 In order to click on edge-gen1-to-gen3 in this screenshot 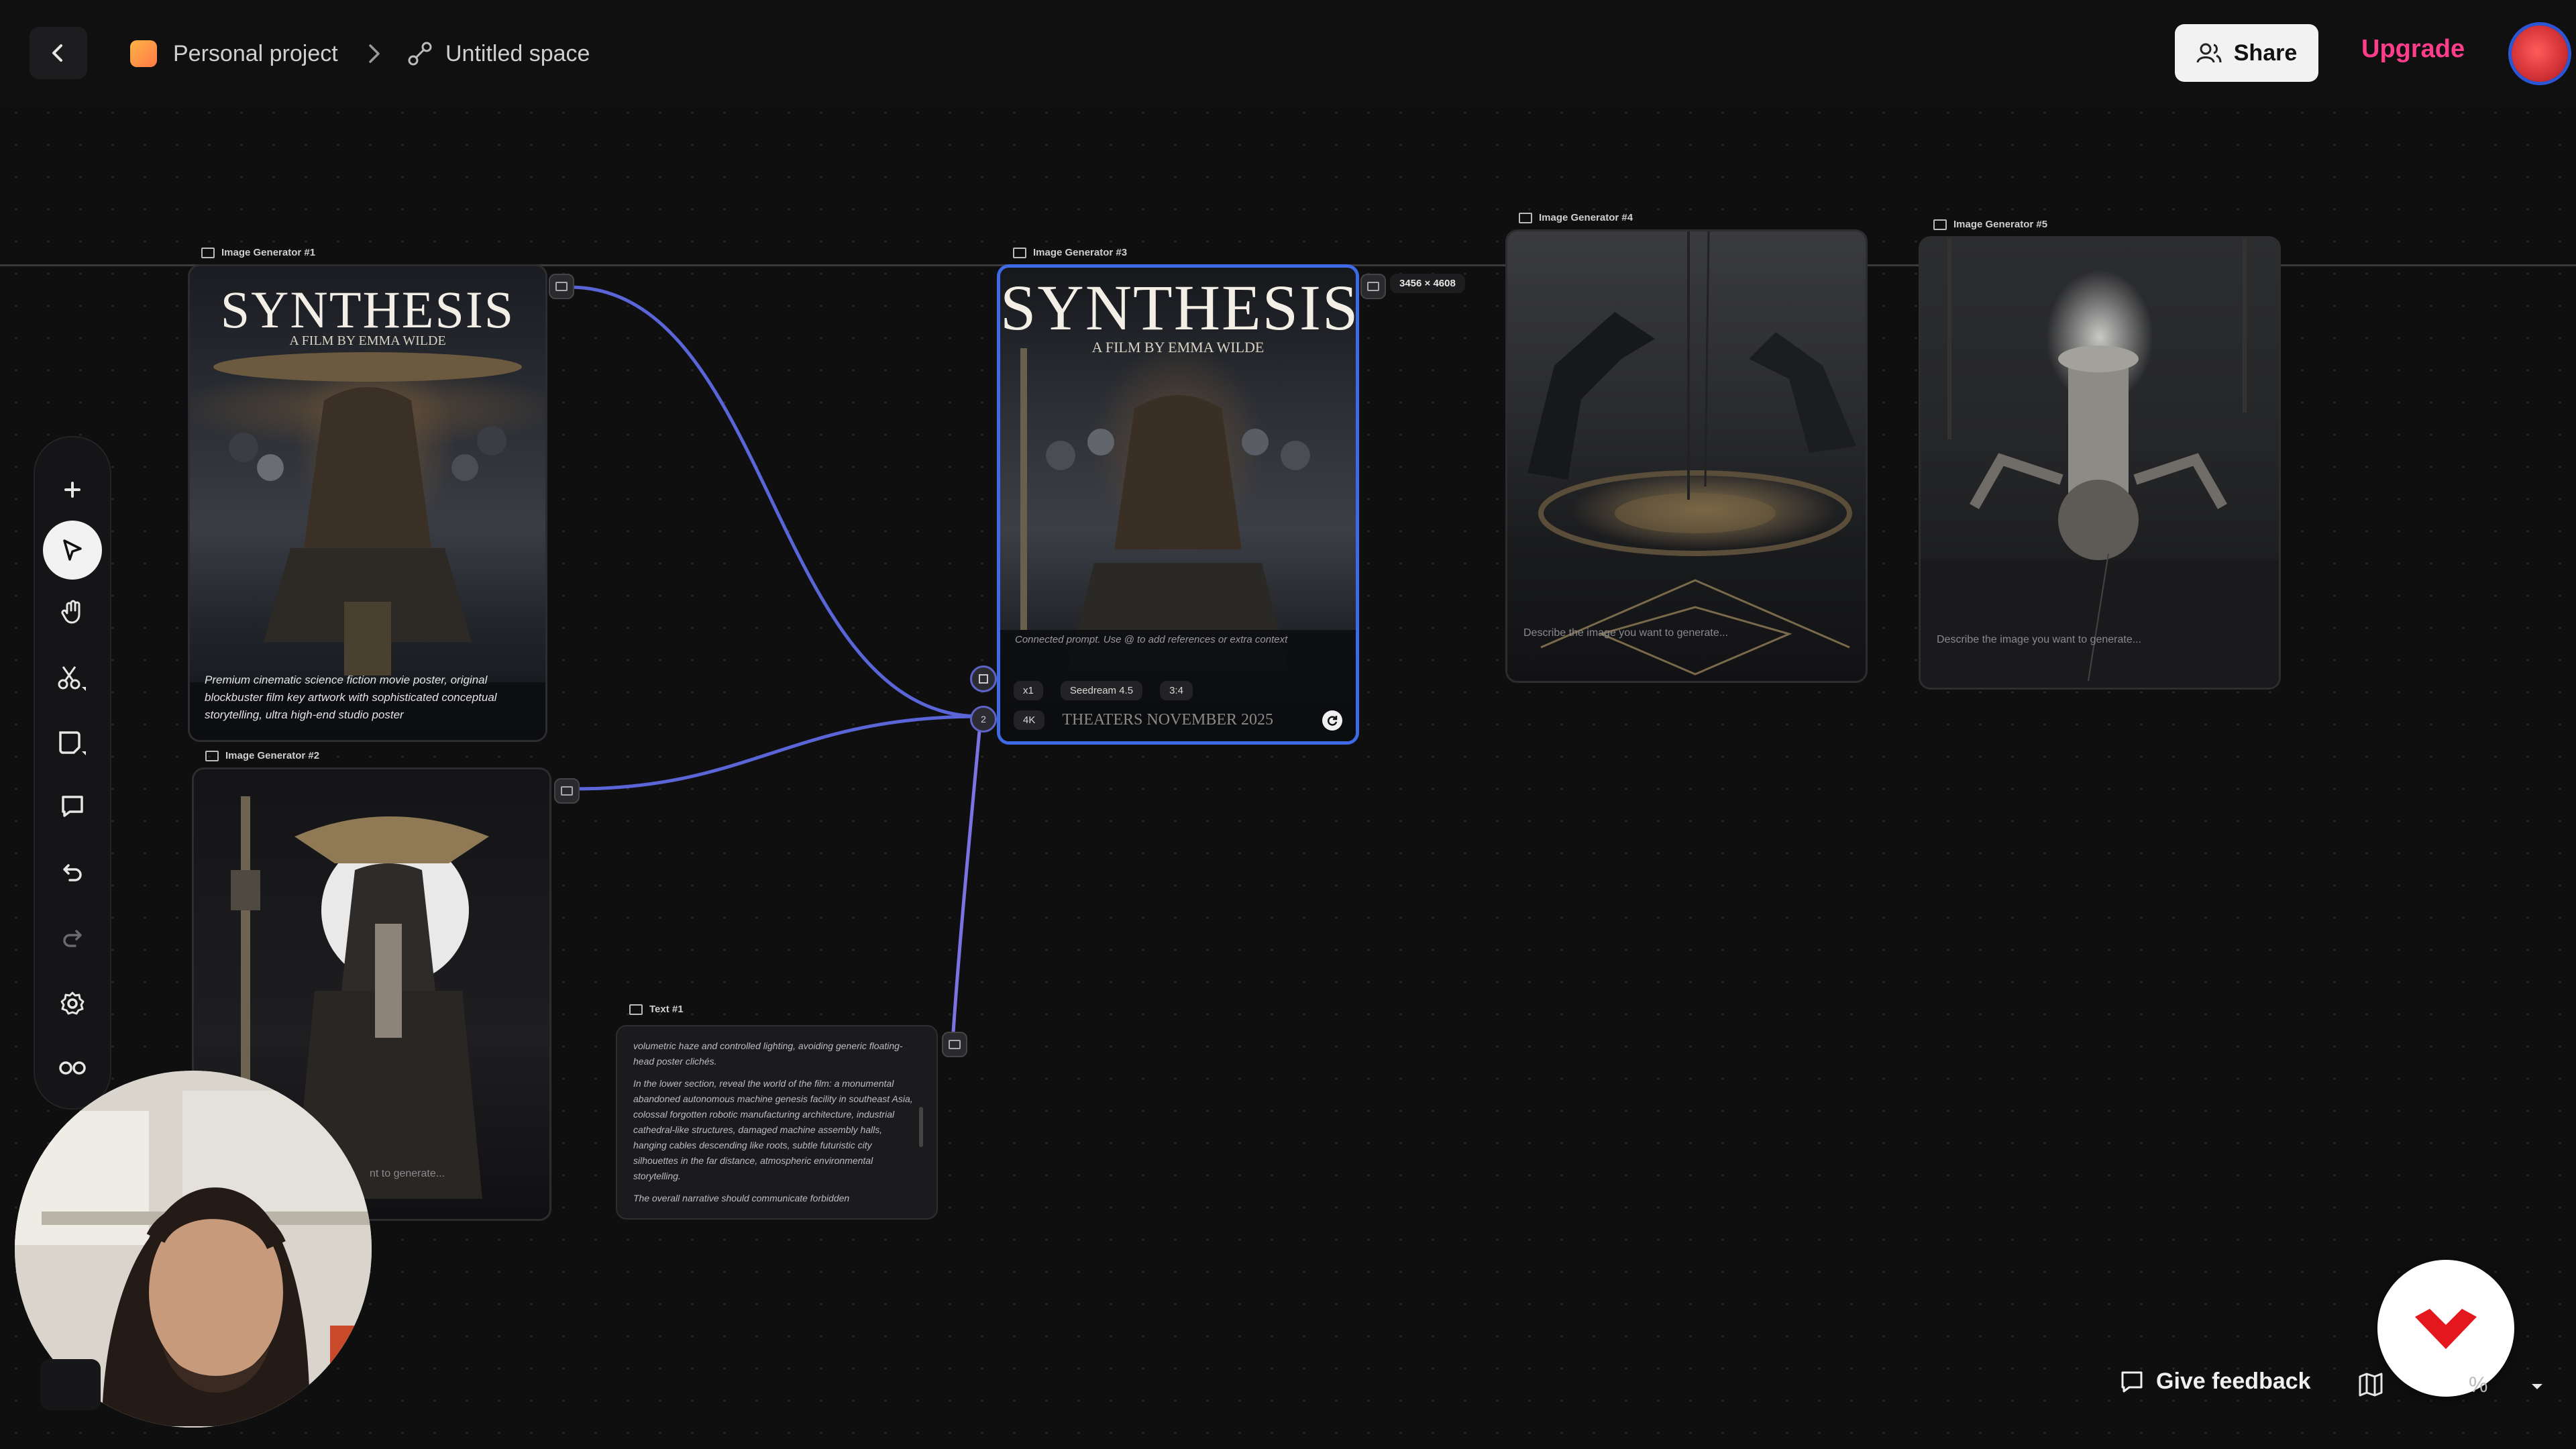, I will do `click(775, 501)`.